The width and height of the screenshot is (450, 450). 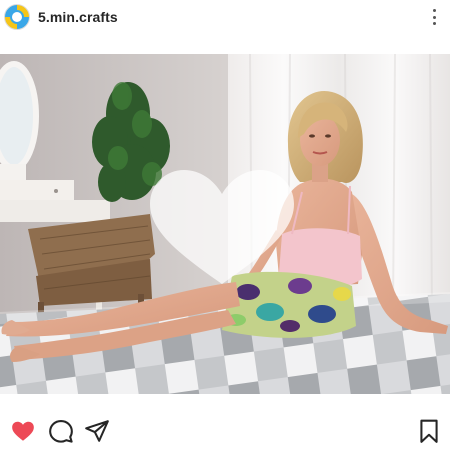 What do you see at coordinates (434, 10) in the screenshot?
I see `more-vertical-icon` at bounding box center [434, 10].